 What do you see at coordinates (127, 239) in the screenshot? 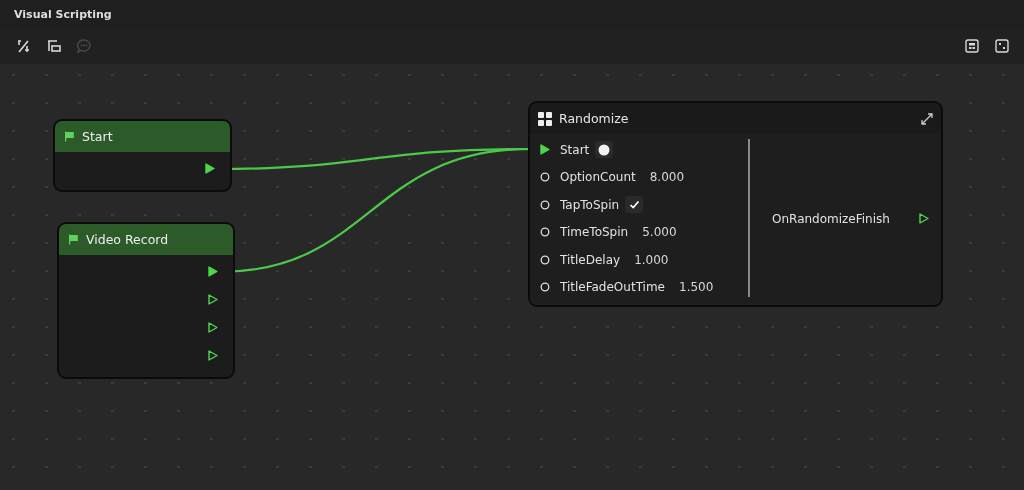
I see `node-title: Video Record` at bounding box center [127, 239].